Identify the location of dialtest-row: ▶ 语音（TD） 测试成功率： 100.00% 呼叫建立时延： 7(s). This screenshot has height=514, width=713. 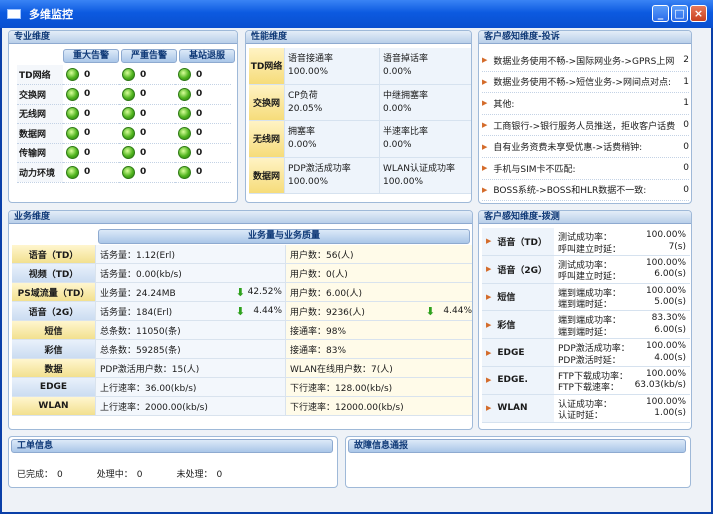
(586, 242).